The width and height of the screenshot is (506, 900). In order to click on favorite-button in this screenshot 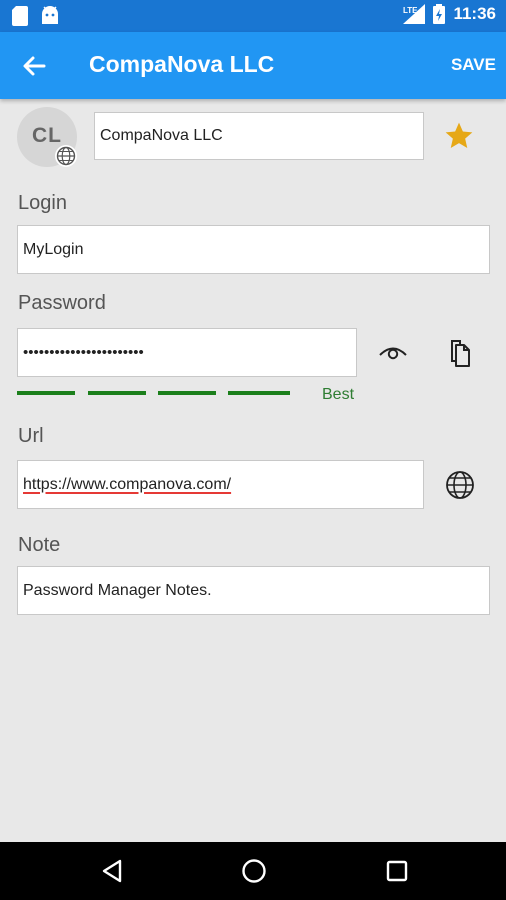, I will do `click(459, 138)`.